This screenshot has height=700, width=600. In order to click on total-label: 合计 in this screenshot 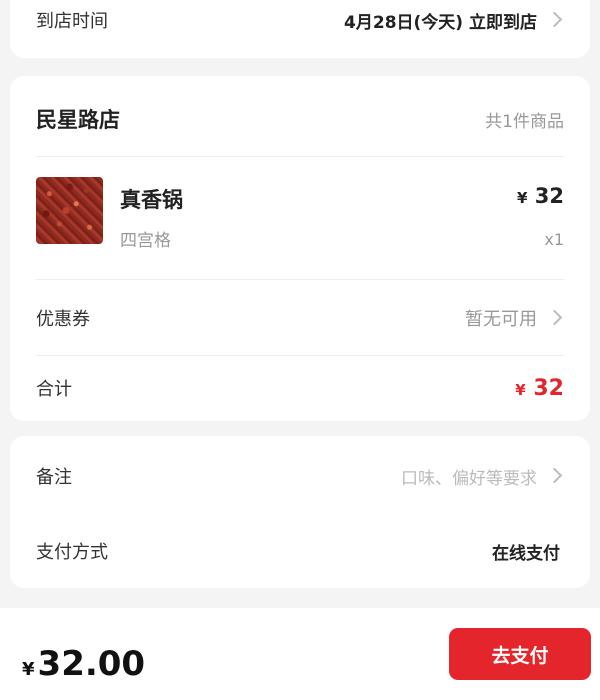, I will do `click(54, 389)`.